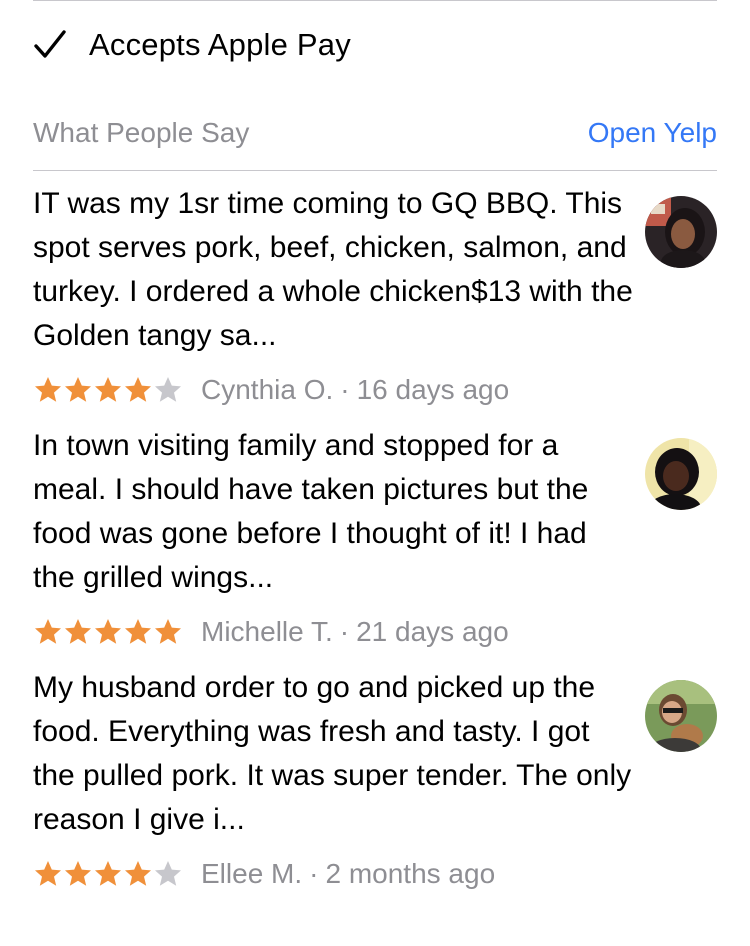 The height and width of the screenshot is (946, 750). I want to click on amenity-row: Accepts Apple Pay, so click(192, 45).